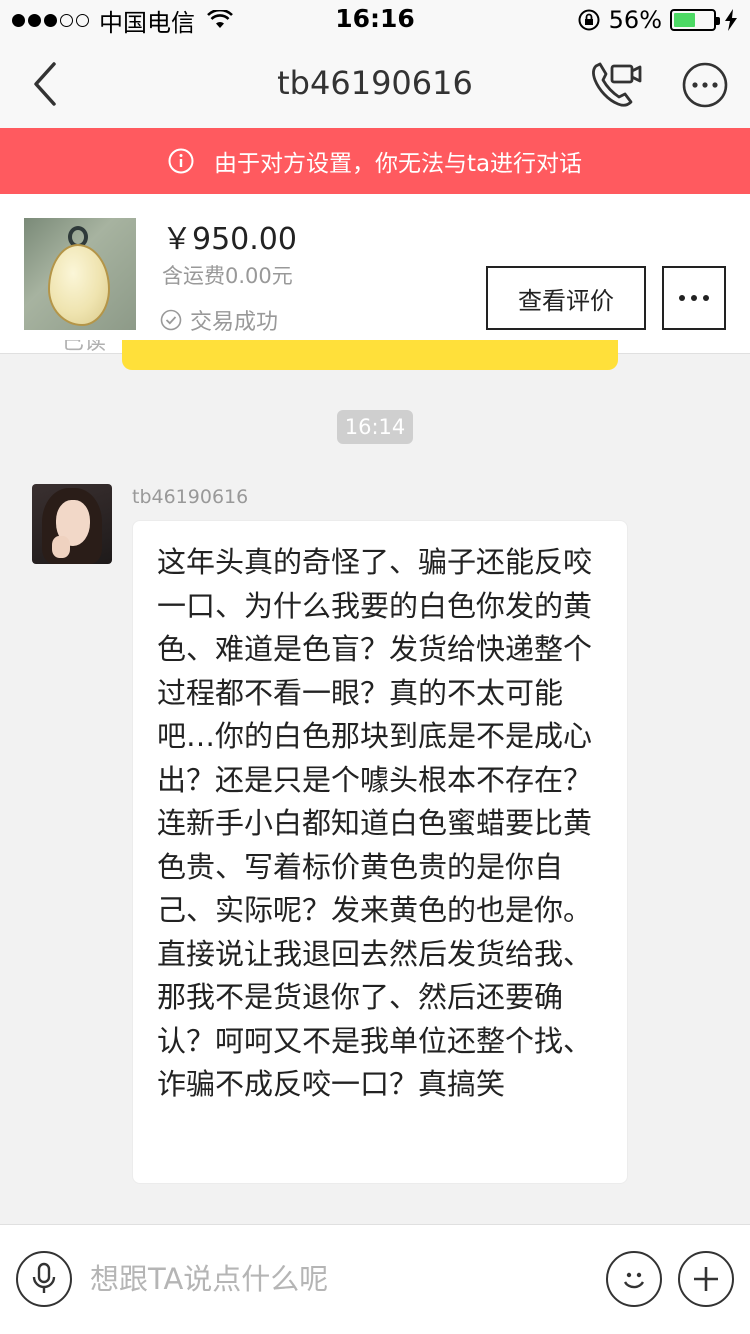  I want to click on product-thumbnail, so click(80, 274).